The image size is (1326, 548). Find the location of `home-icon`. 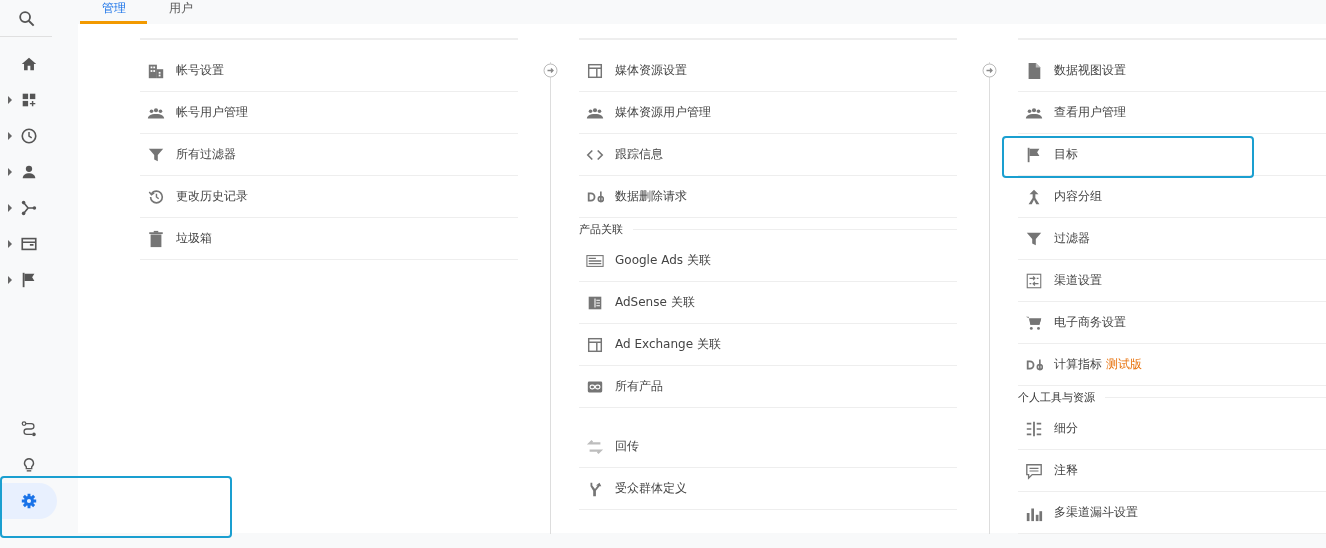

home-icon is located at coordinates (28, 64).